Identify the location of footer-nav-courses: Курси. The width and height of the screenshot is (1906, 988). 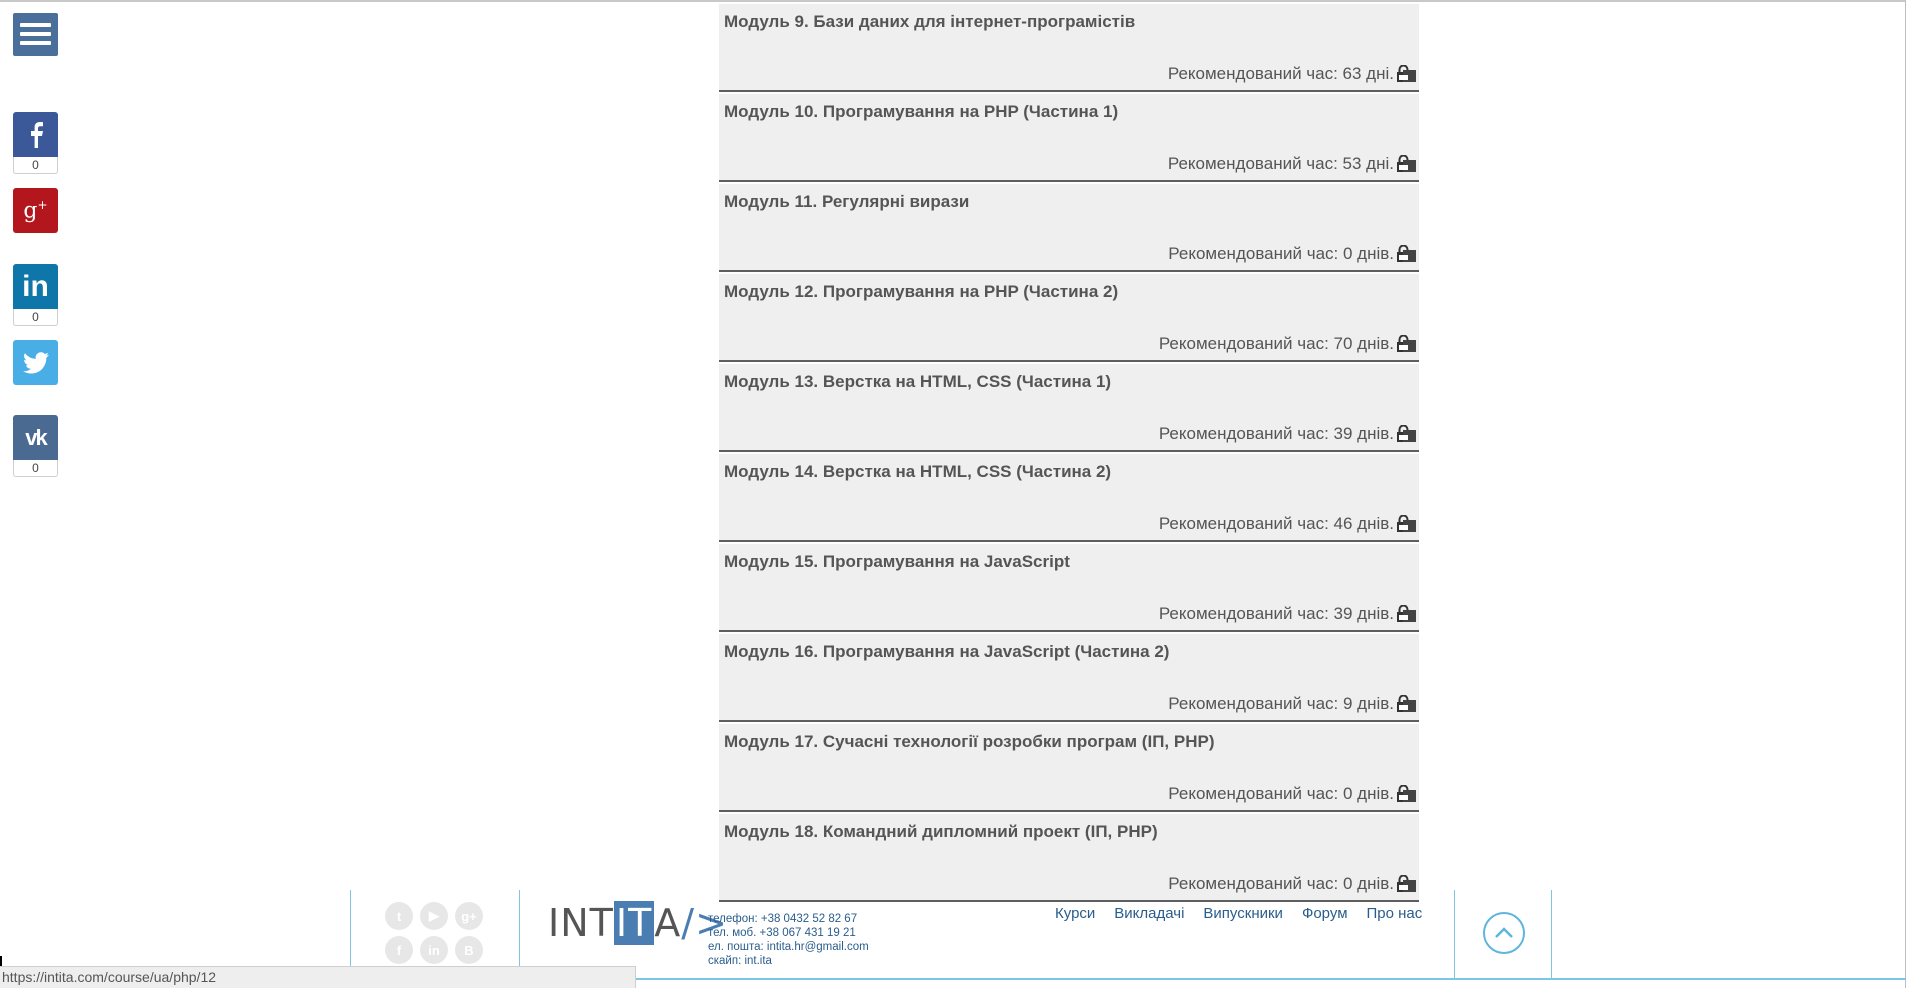
(1075, 913).